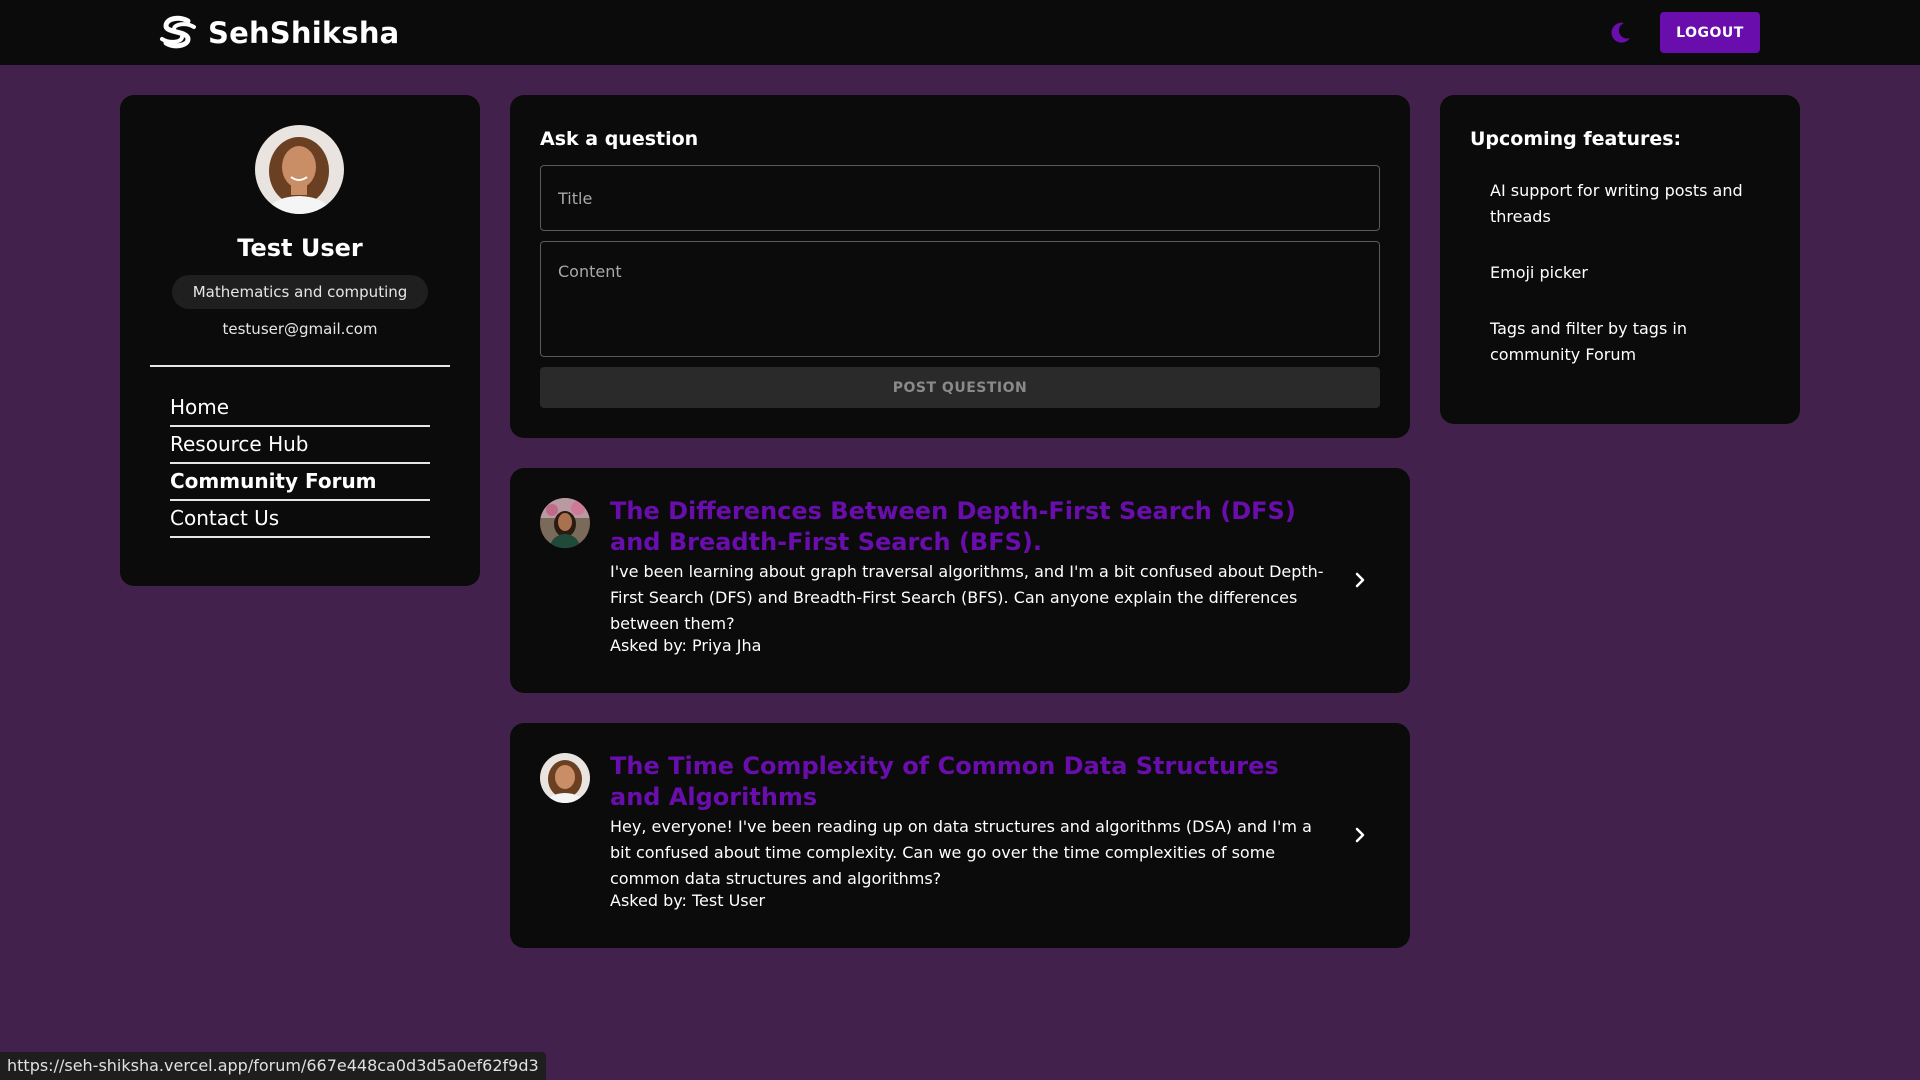 This screenshot has height=1080, width=1920. Describe the element at coordinates (304, 33) in the screenshot. I see `brand-name: SehShiksha` at that location.